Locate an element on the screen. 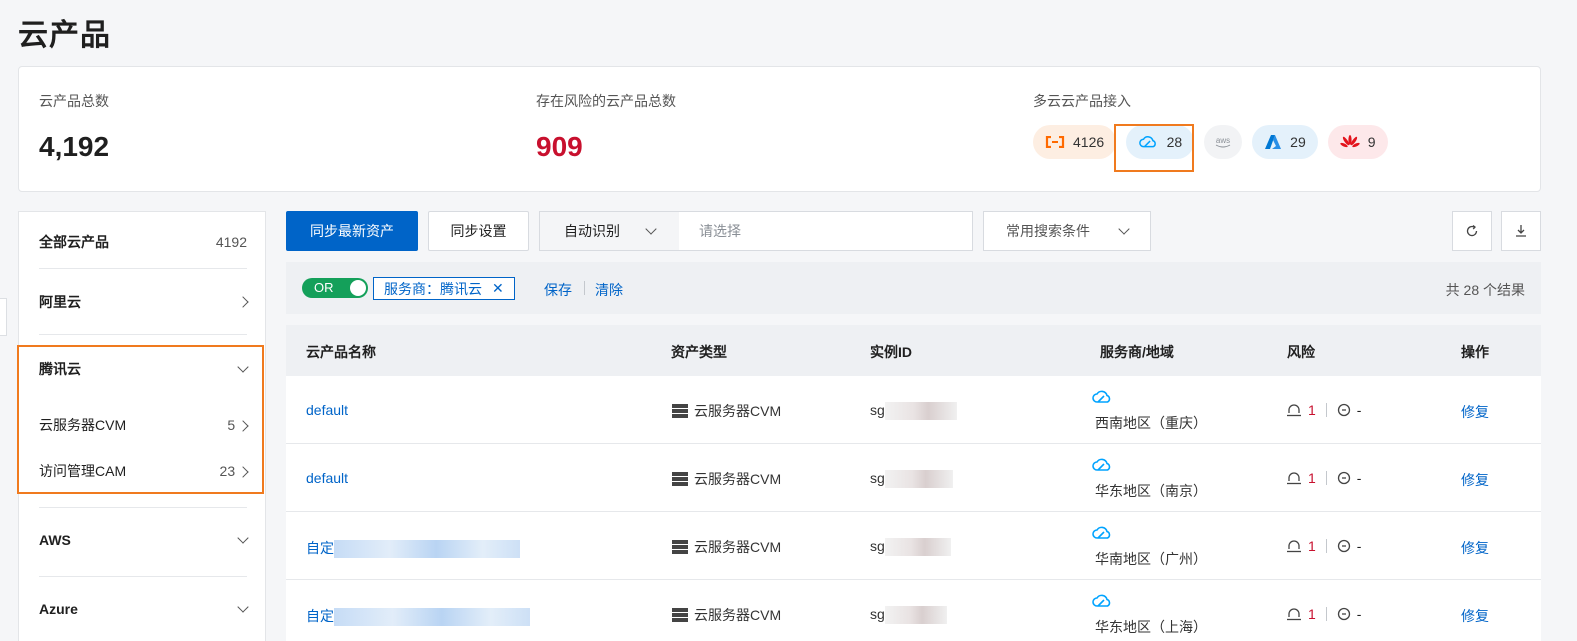  chip-label: 服务商：腾讯云 is located at coordinates (433, 288).